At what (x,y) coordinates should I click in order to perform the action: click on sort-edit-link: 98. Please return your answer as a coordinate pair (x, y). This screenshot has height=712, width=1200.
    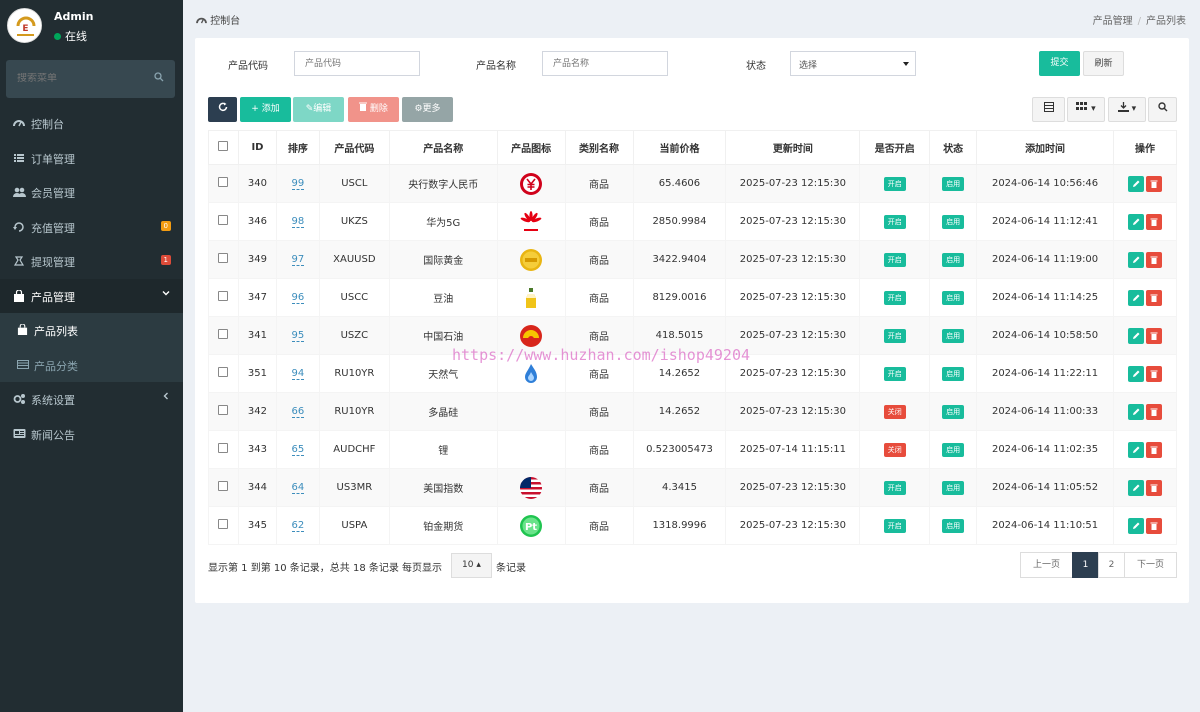
    Looking at the image, I should click on (298, 222).